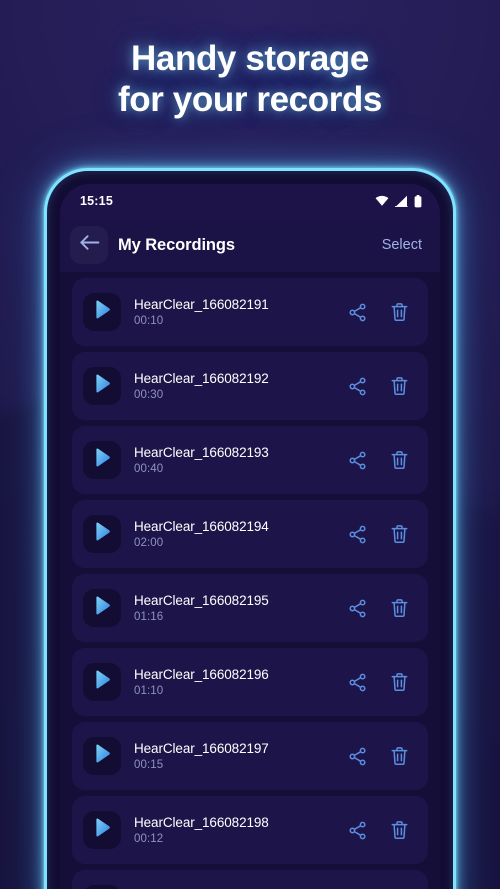 This screenshot has height=889, width=500. Describe the element at coordinates (176, 244) in the screenshot. I see `page-title: My Recordings` at that location.